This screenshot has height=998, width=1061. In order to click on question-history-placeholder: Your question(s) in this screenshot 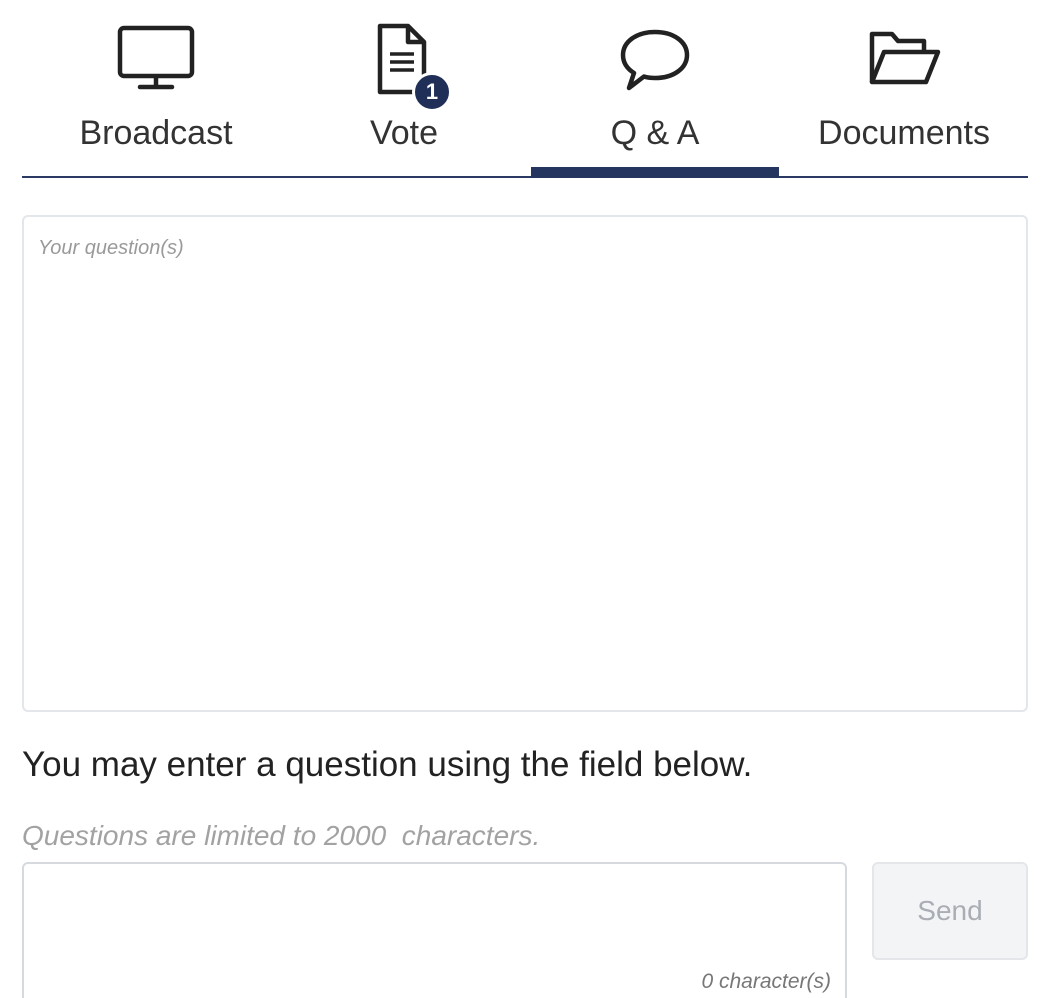, I will do `click(111, 248)`.